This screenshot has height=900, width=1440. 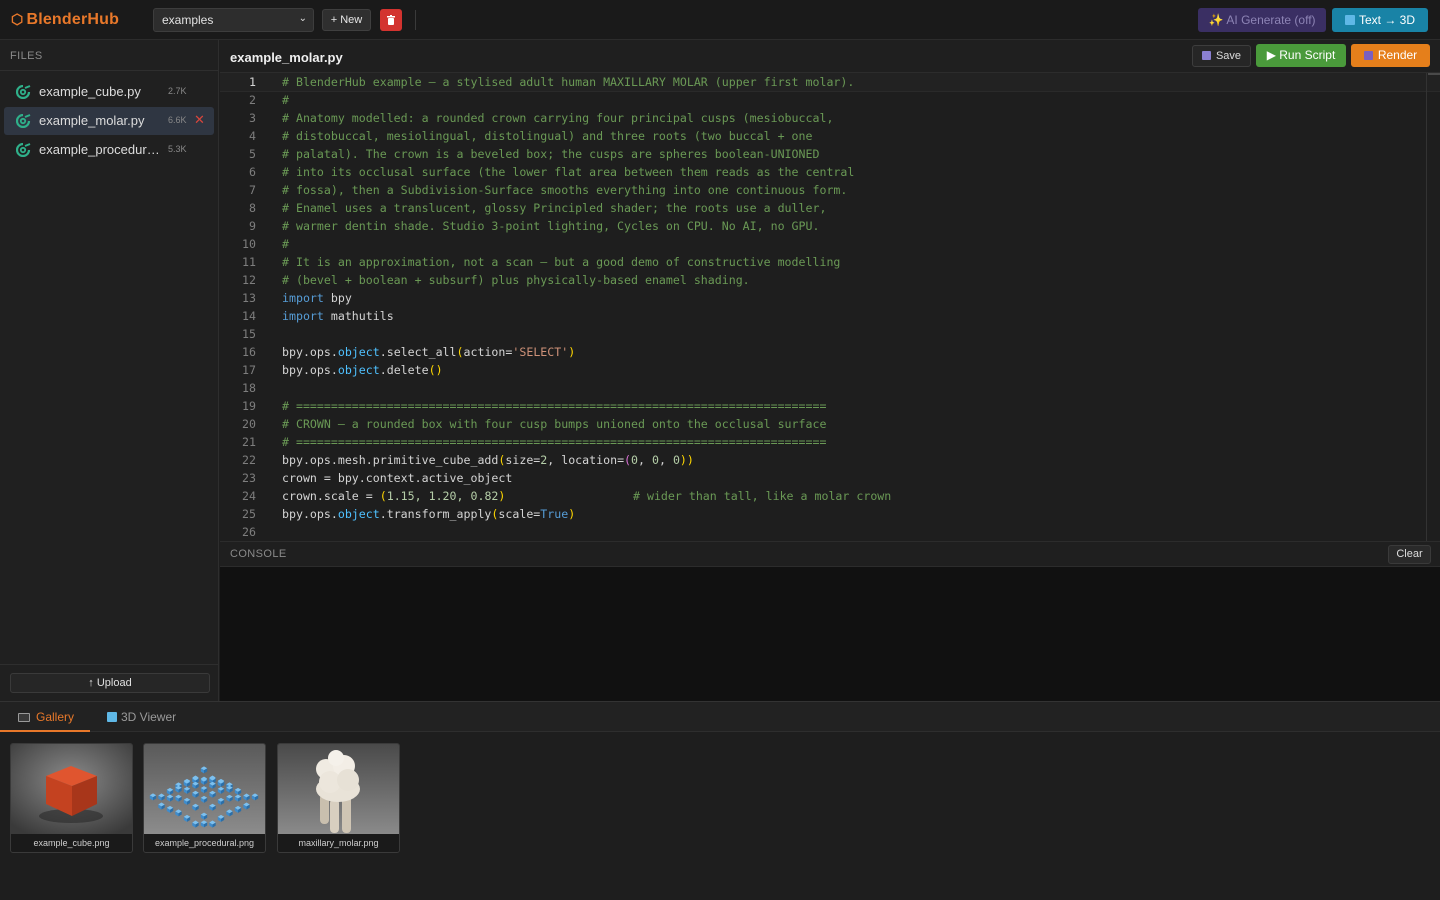 I want to click on app-logo: ⬡ BlenderHub, so click(x=65, y=20).